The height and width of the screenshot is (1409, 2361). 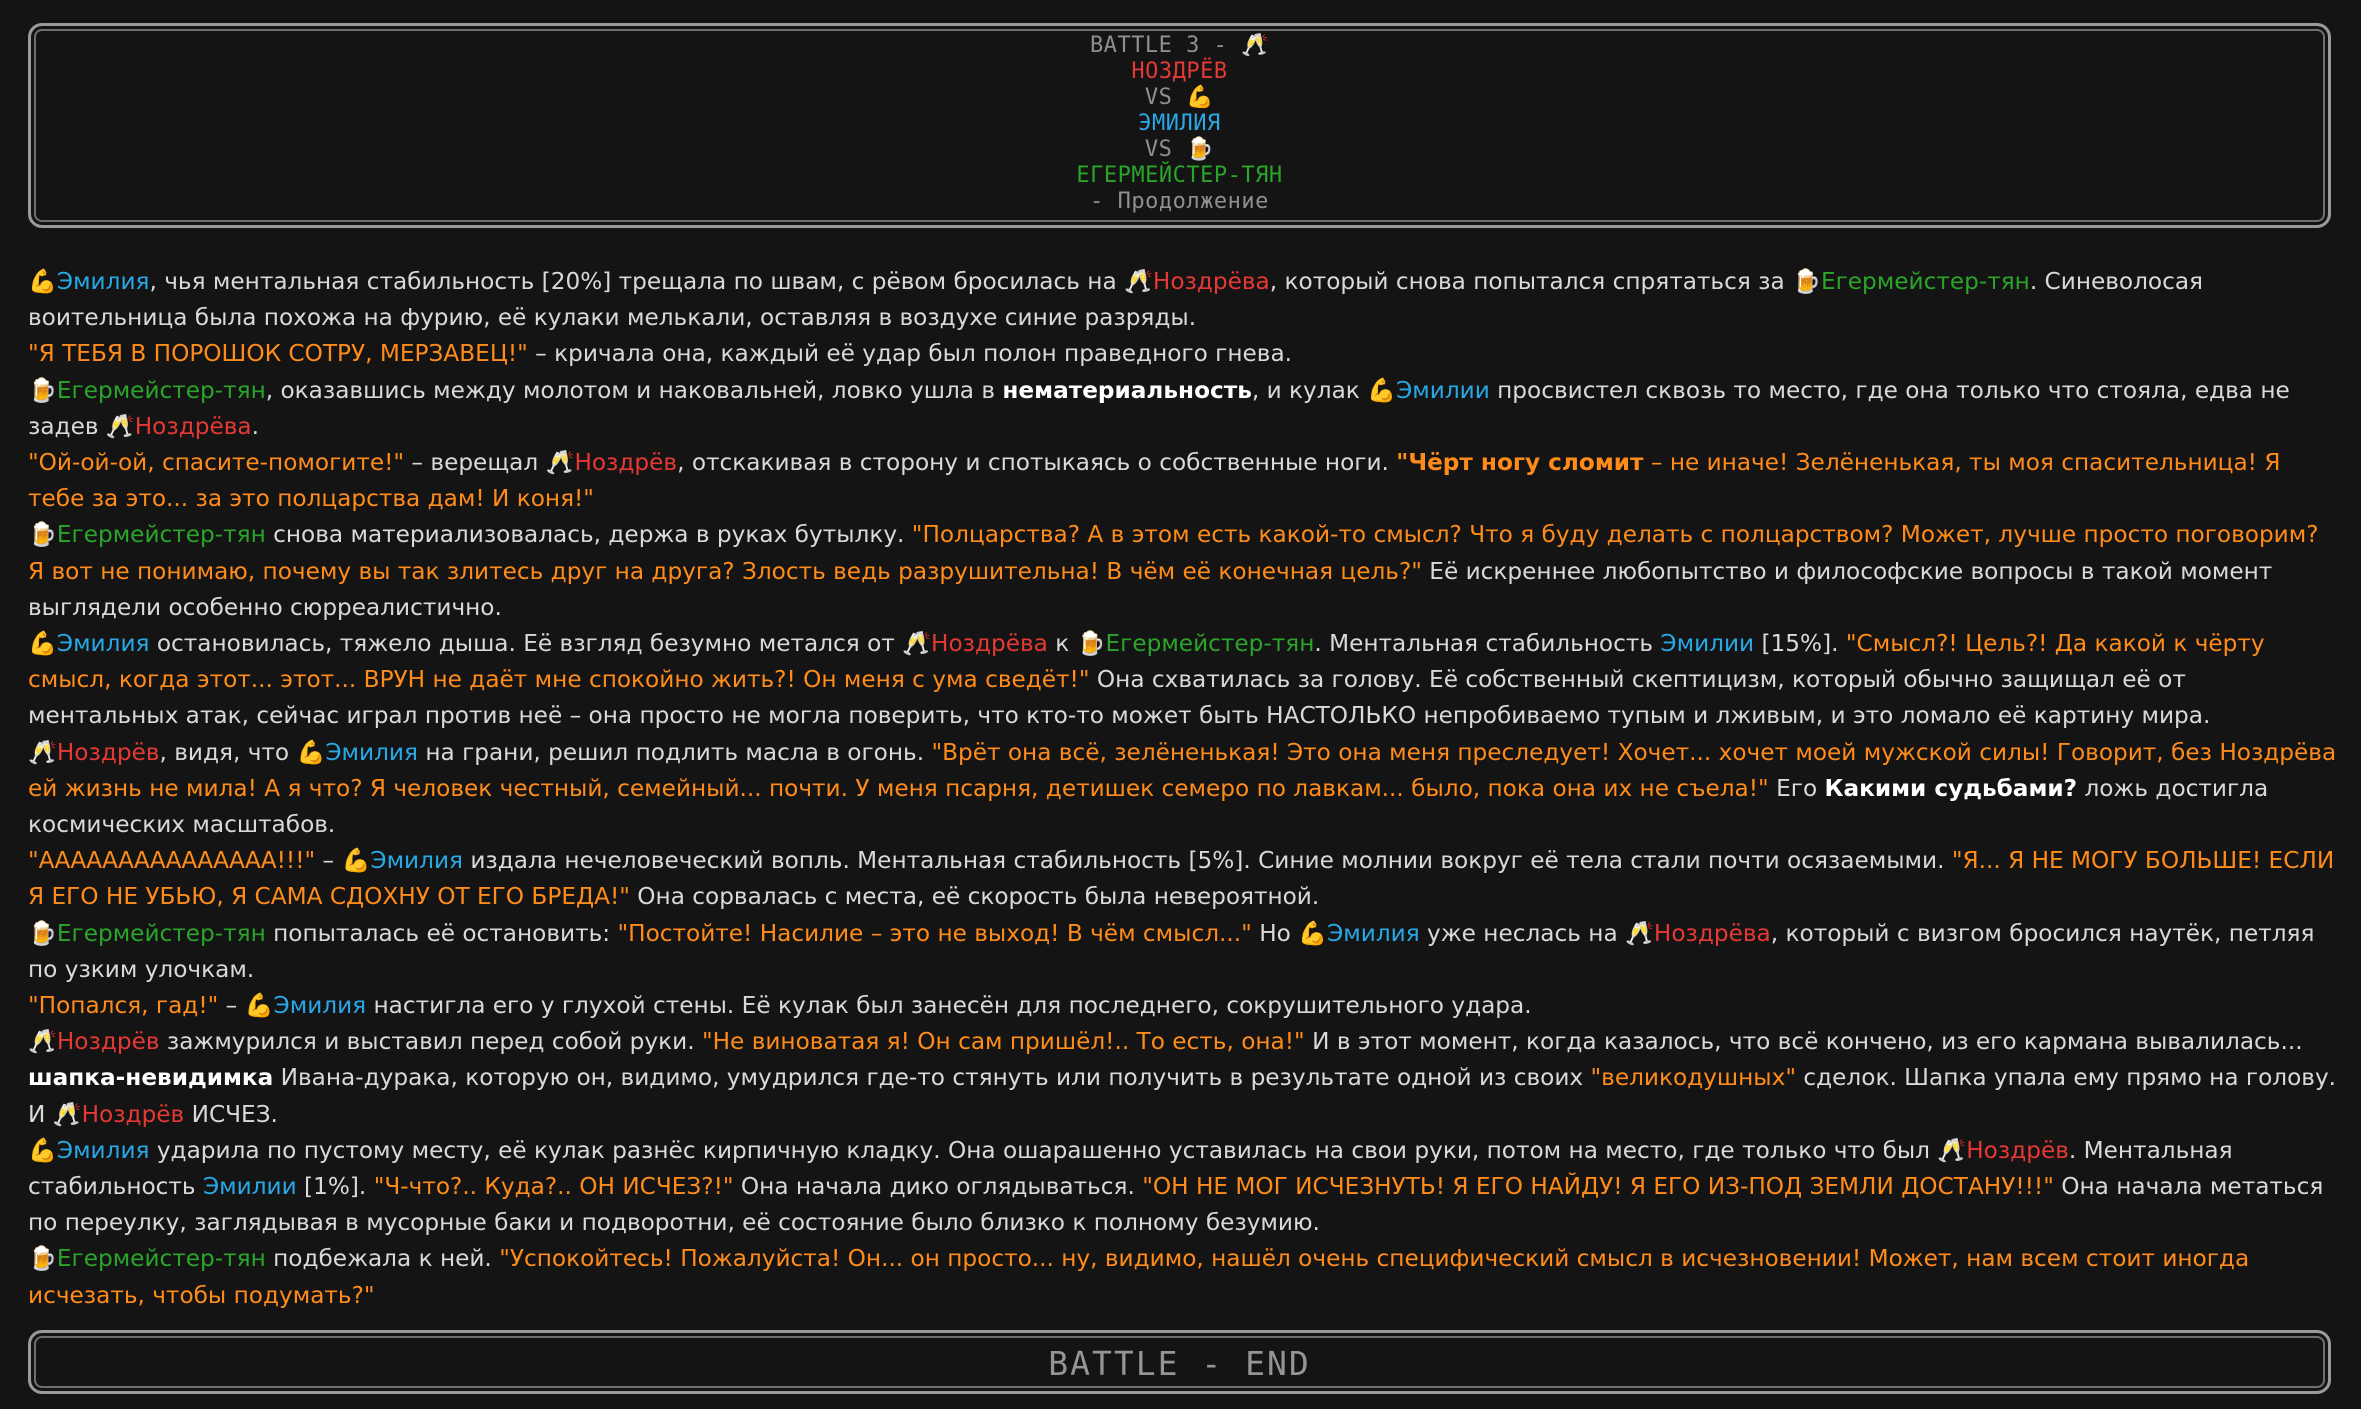 I want to click on narration-text: – верещал, so click(x=475, y=463).